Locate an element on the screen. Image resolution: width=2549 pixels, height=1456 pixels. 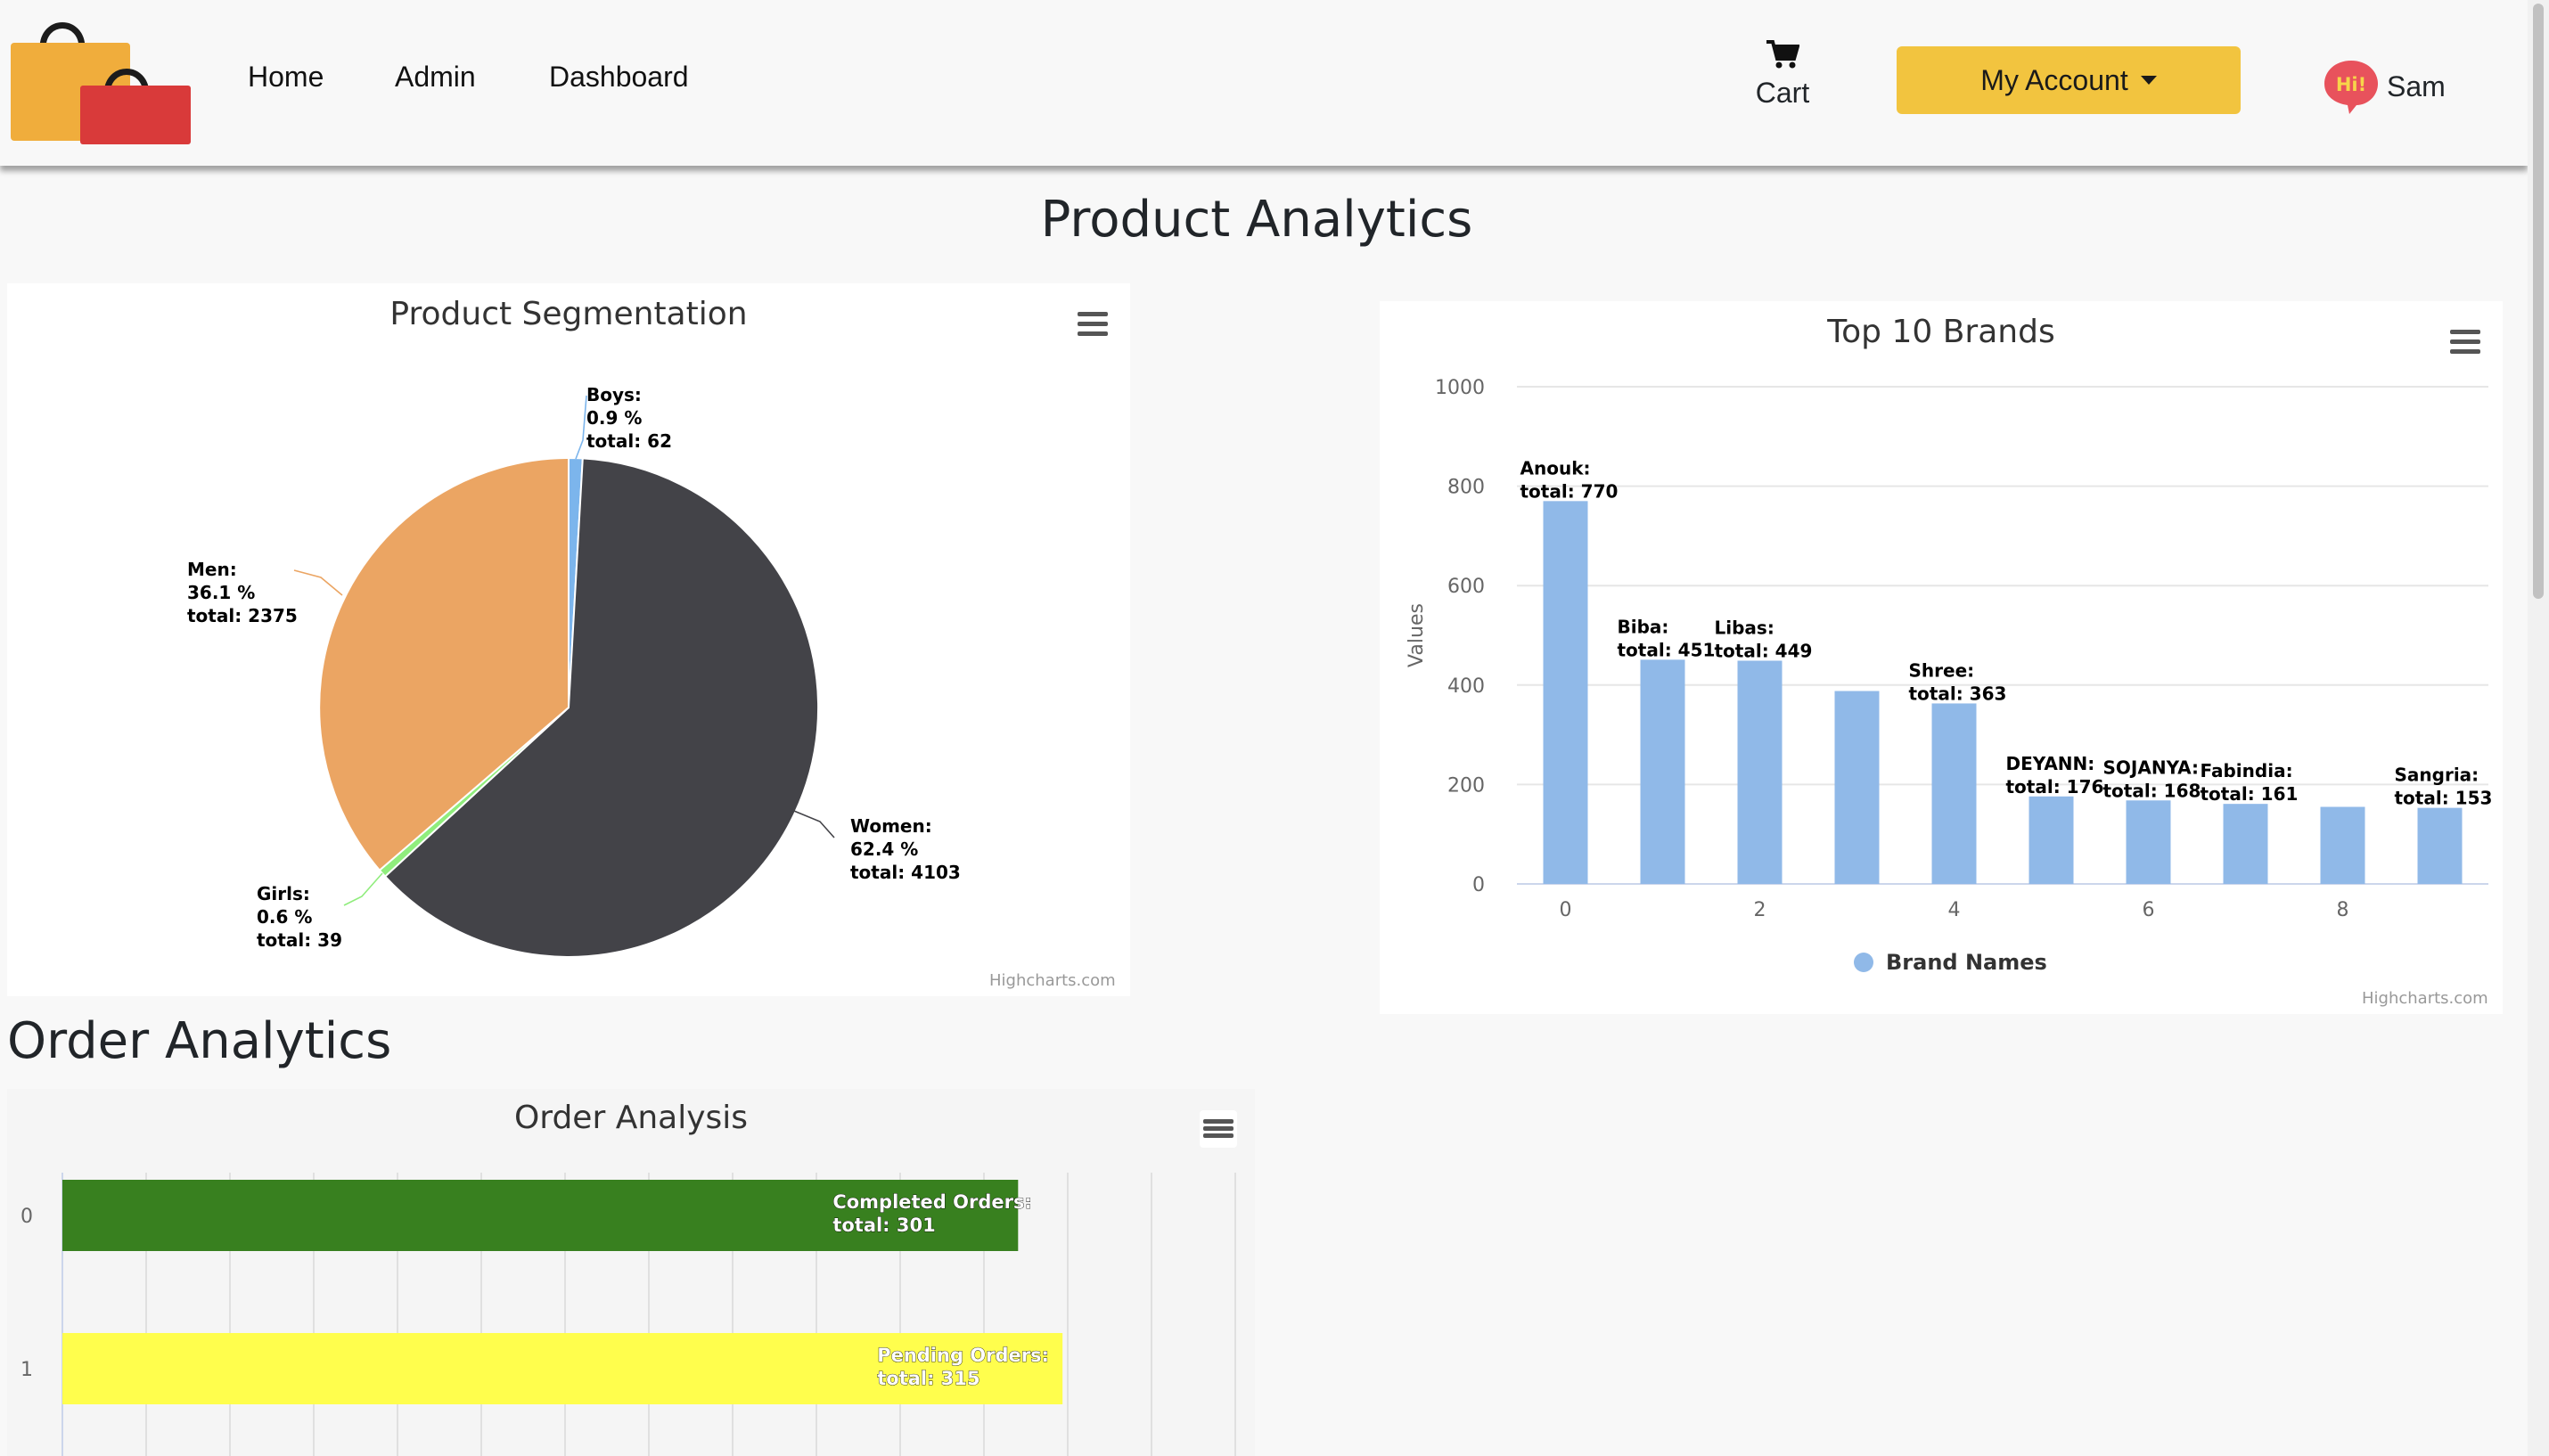
bar-label-name: Fabindia: is located at coordinates (2247, 770).